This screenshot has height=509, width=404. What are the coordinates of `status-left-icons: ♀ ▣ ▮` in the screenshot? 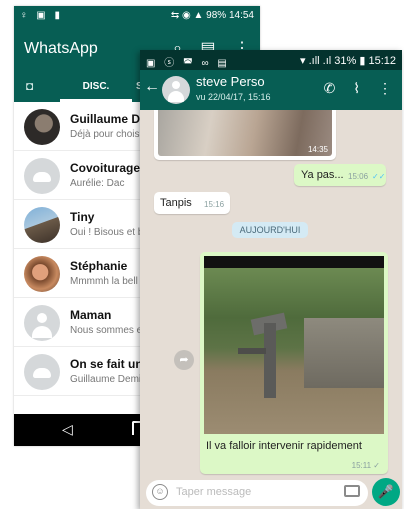 It's located at (42, 15).